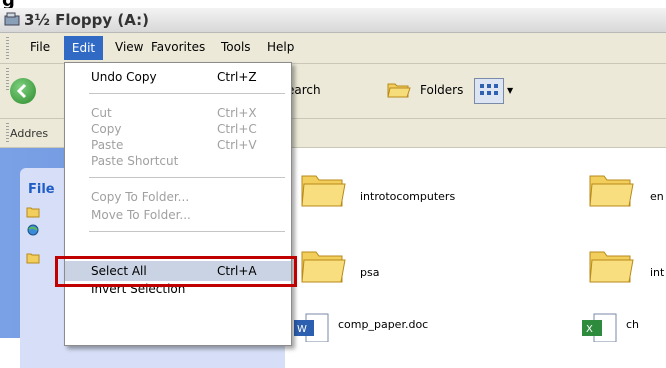 This screenshot has width=666, height=368. What do you see at coordinates (237, 145) in the screenshot?
I see `menu-item-shortcut: Ctrl+V` at bounding box center [237, 145].